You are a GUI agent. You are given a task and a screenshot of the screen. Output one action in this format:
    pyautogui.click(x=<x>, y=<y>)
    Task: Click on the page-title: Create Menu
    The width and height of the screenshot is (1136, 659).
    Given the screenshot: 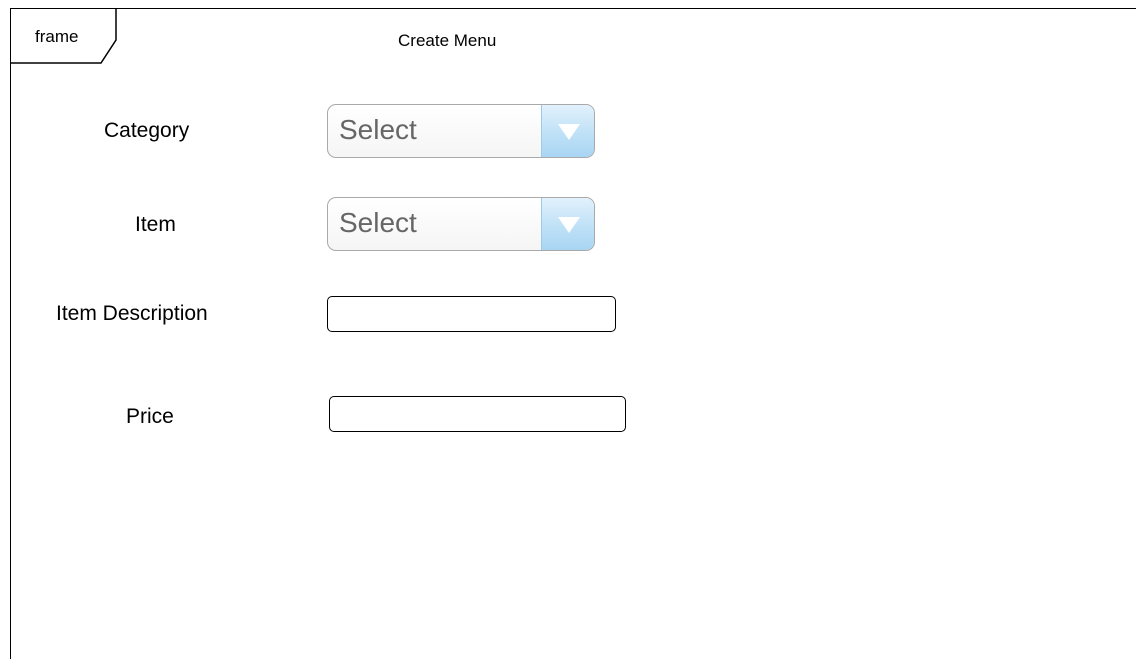 What is the action you would take?
    pyautogui.click(x=447, y=40)
    